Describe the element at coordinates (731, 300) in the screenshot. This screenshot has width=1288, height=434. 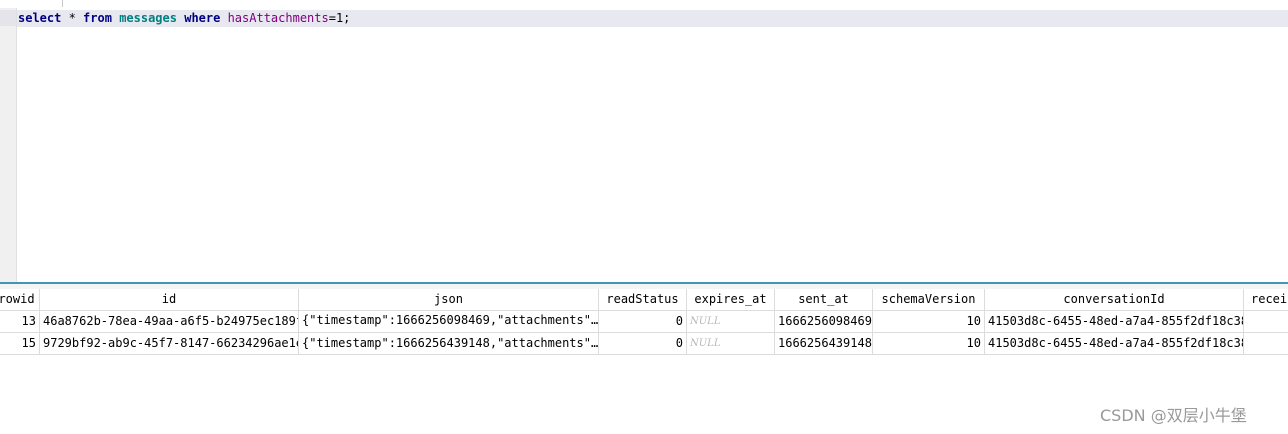
I see `column-header: expires_at` at that location.